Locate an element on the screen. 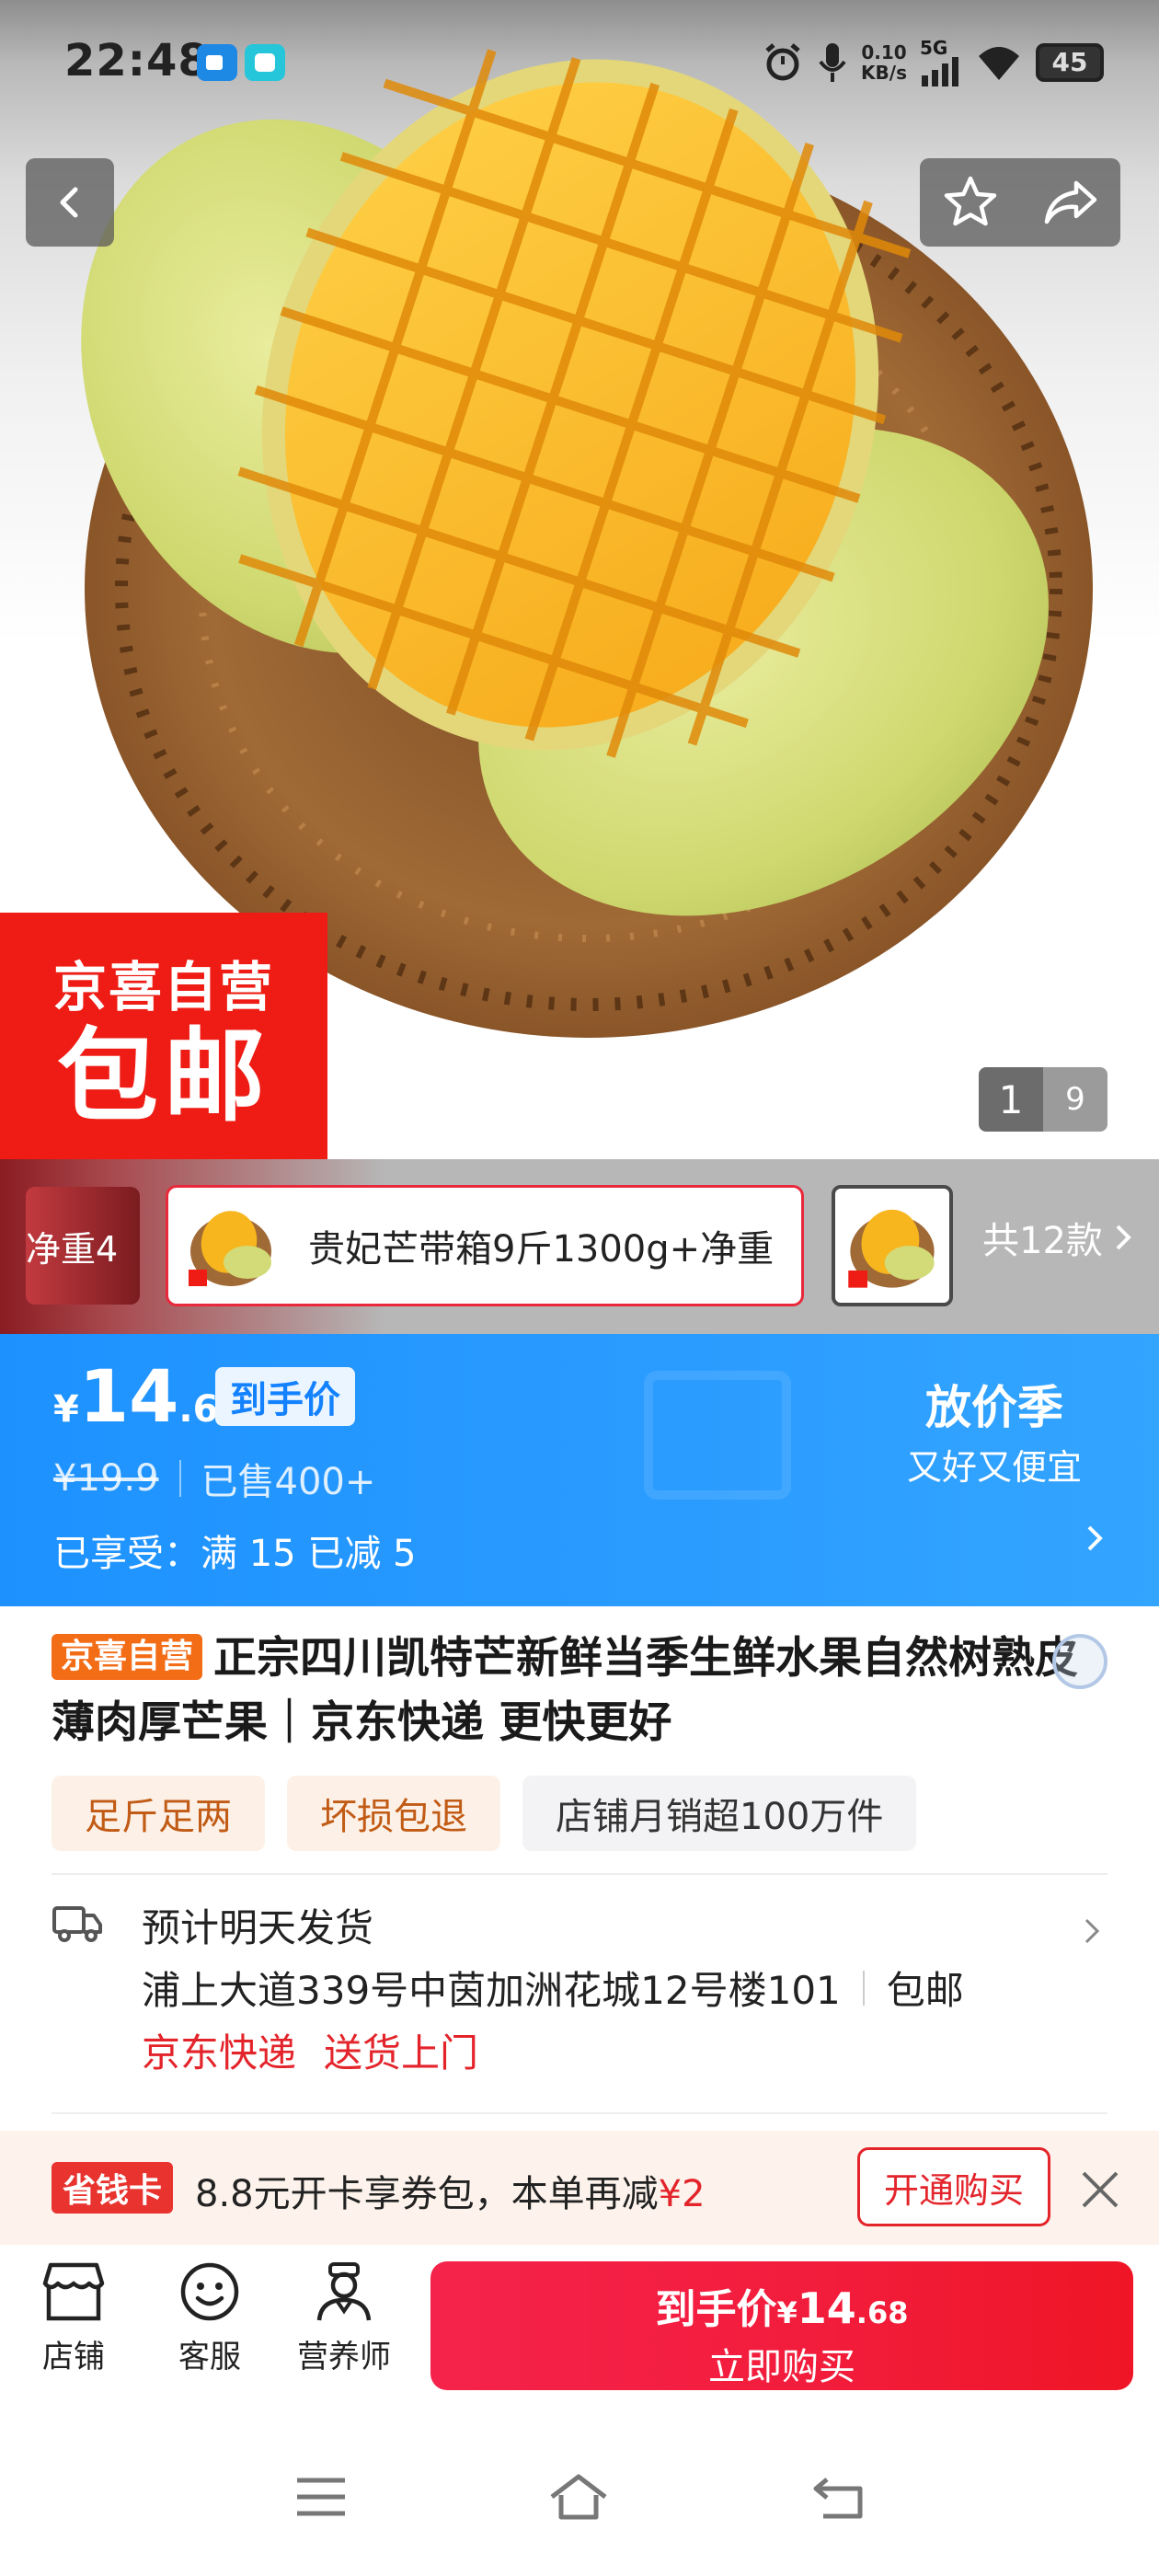  variant-label: 贵妃芒带箱9斤1300g+净重 is located at coordinates (541, 1249).